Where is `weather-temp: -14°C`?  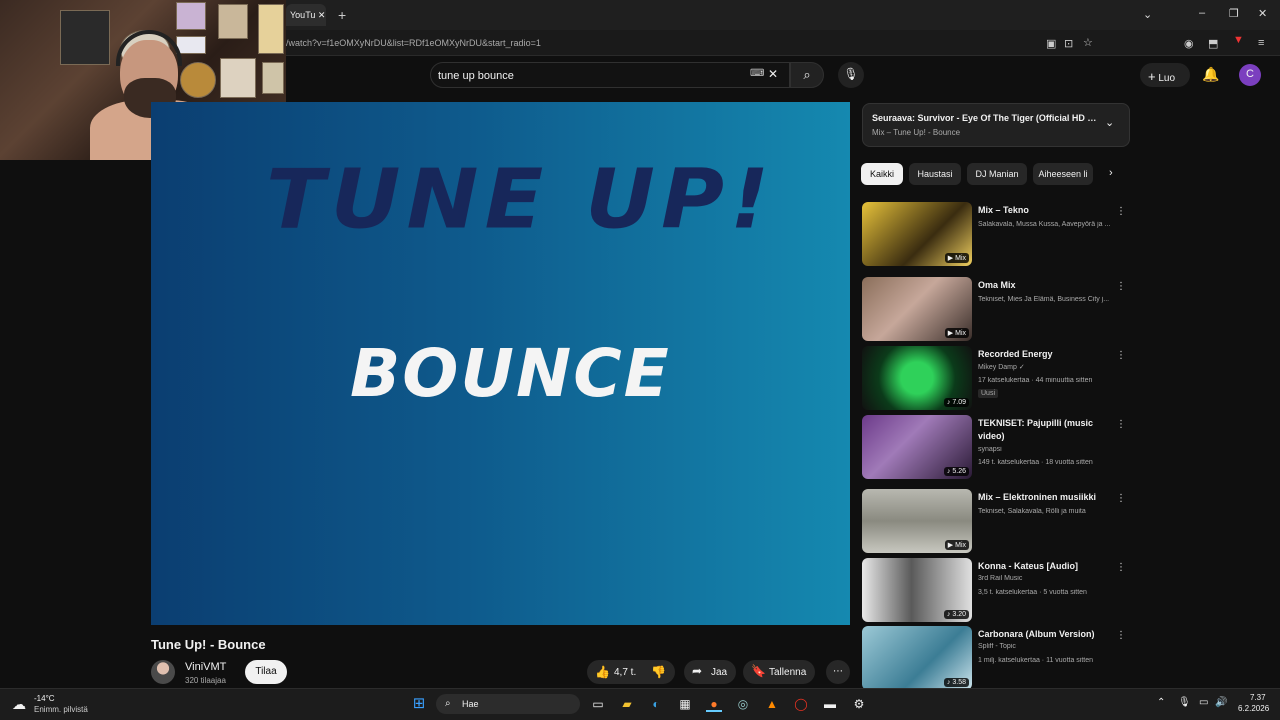
weather-temp: -14°C is located at coordinates (44, 698).